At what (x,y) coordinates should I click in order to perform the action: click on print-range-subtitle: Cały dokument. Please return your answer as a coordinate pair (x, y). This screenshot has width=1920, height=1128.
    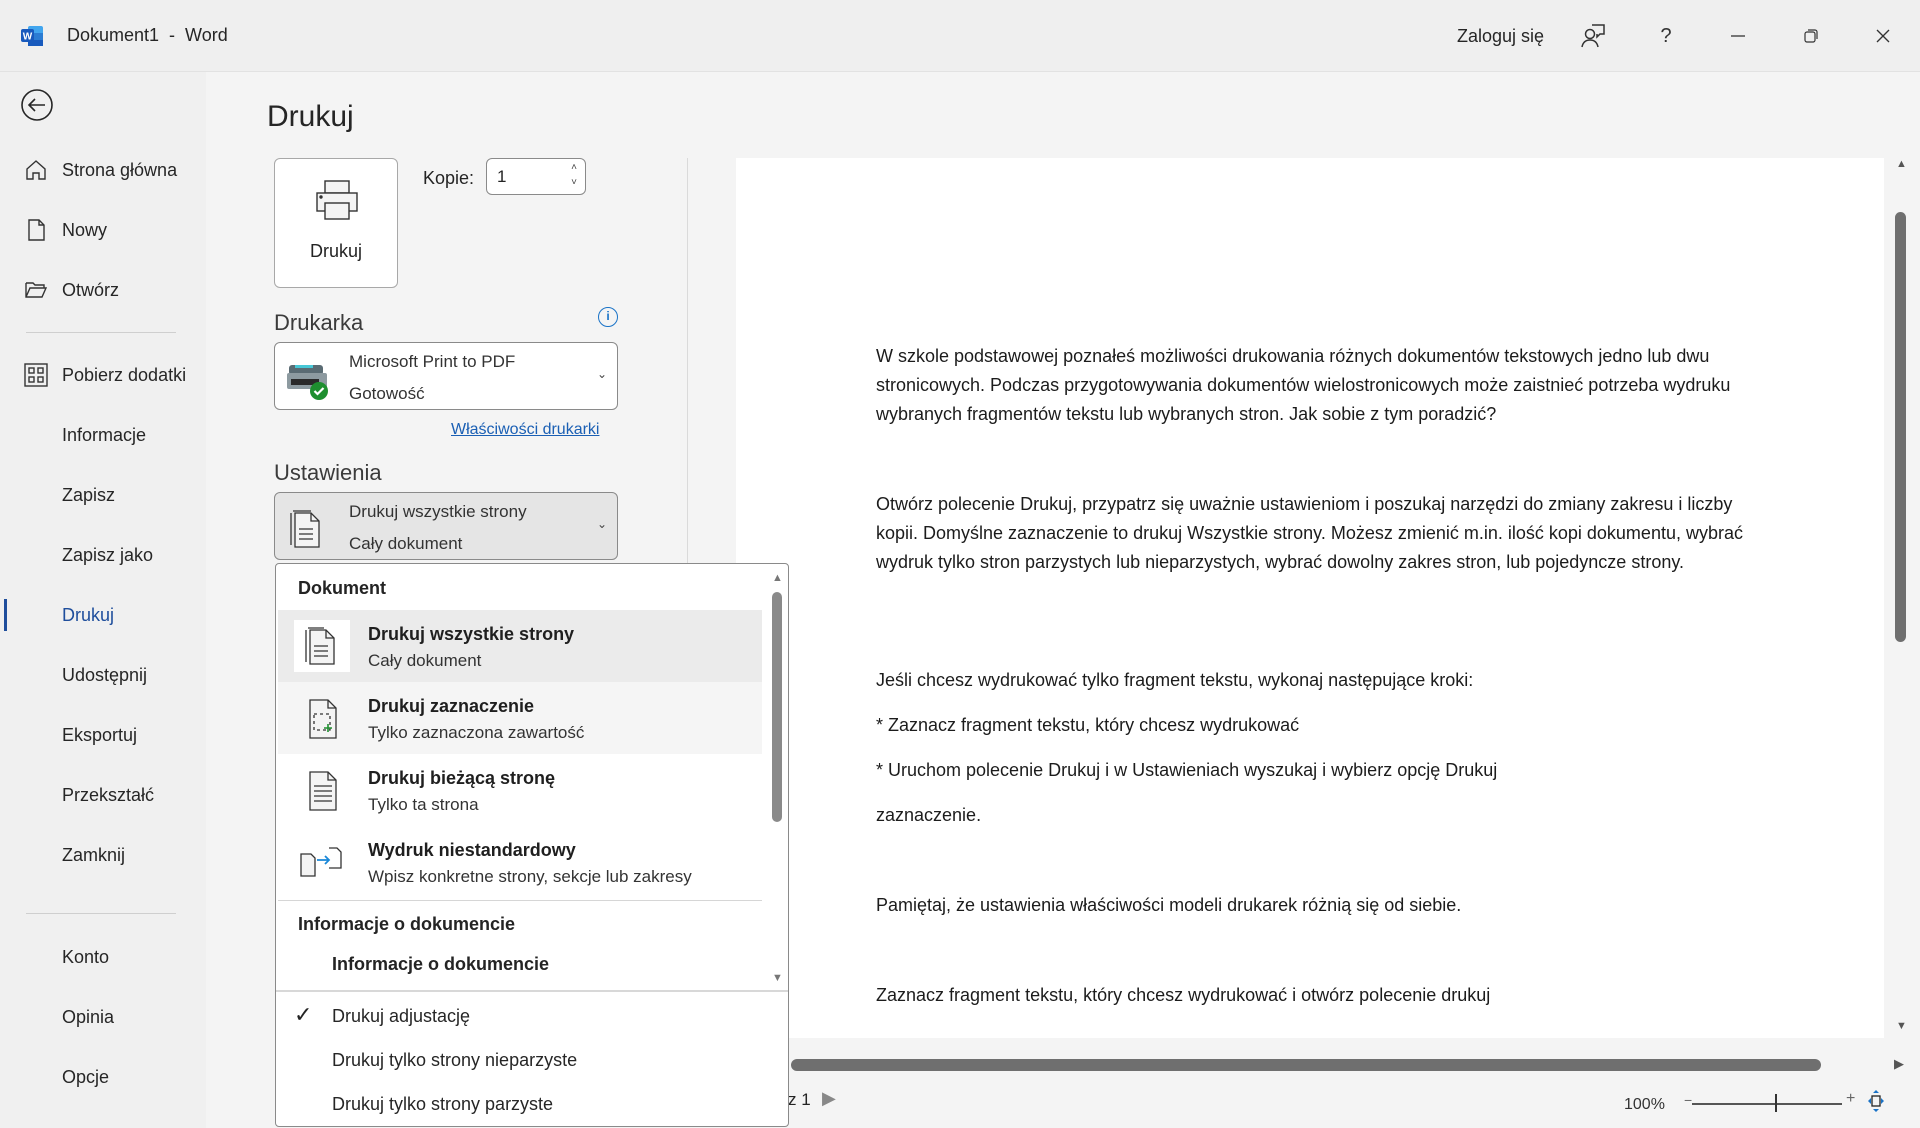
    Looking at the image, I should click on (406, 543).